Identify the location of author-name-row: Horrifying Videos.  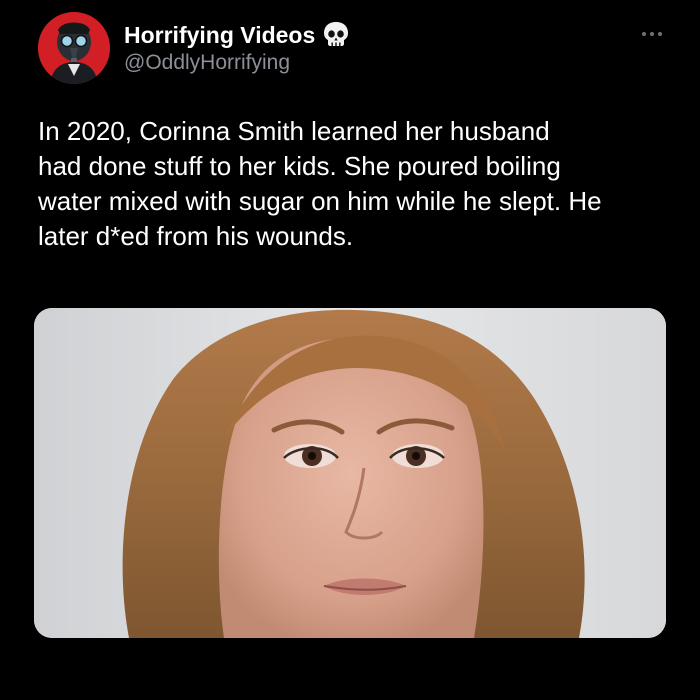
(236, 35).